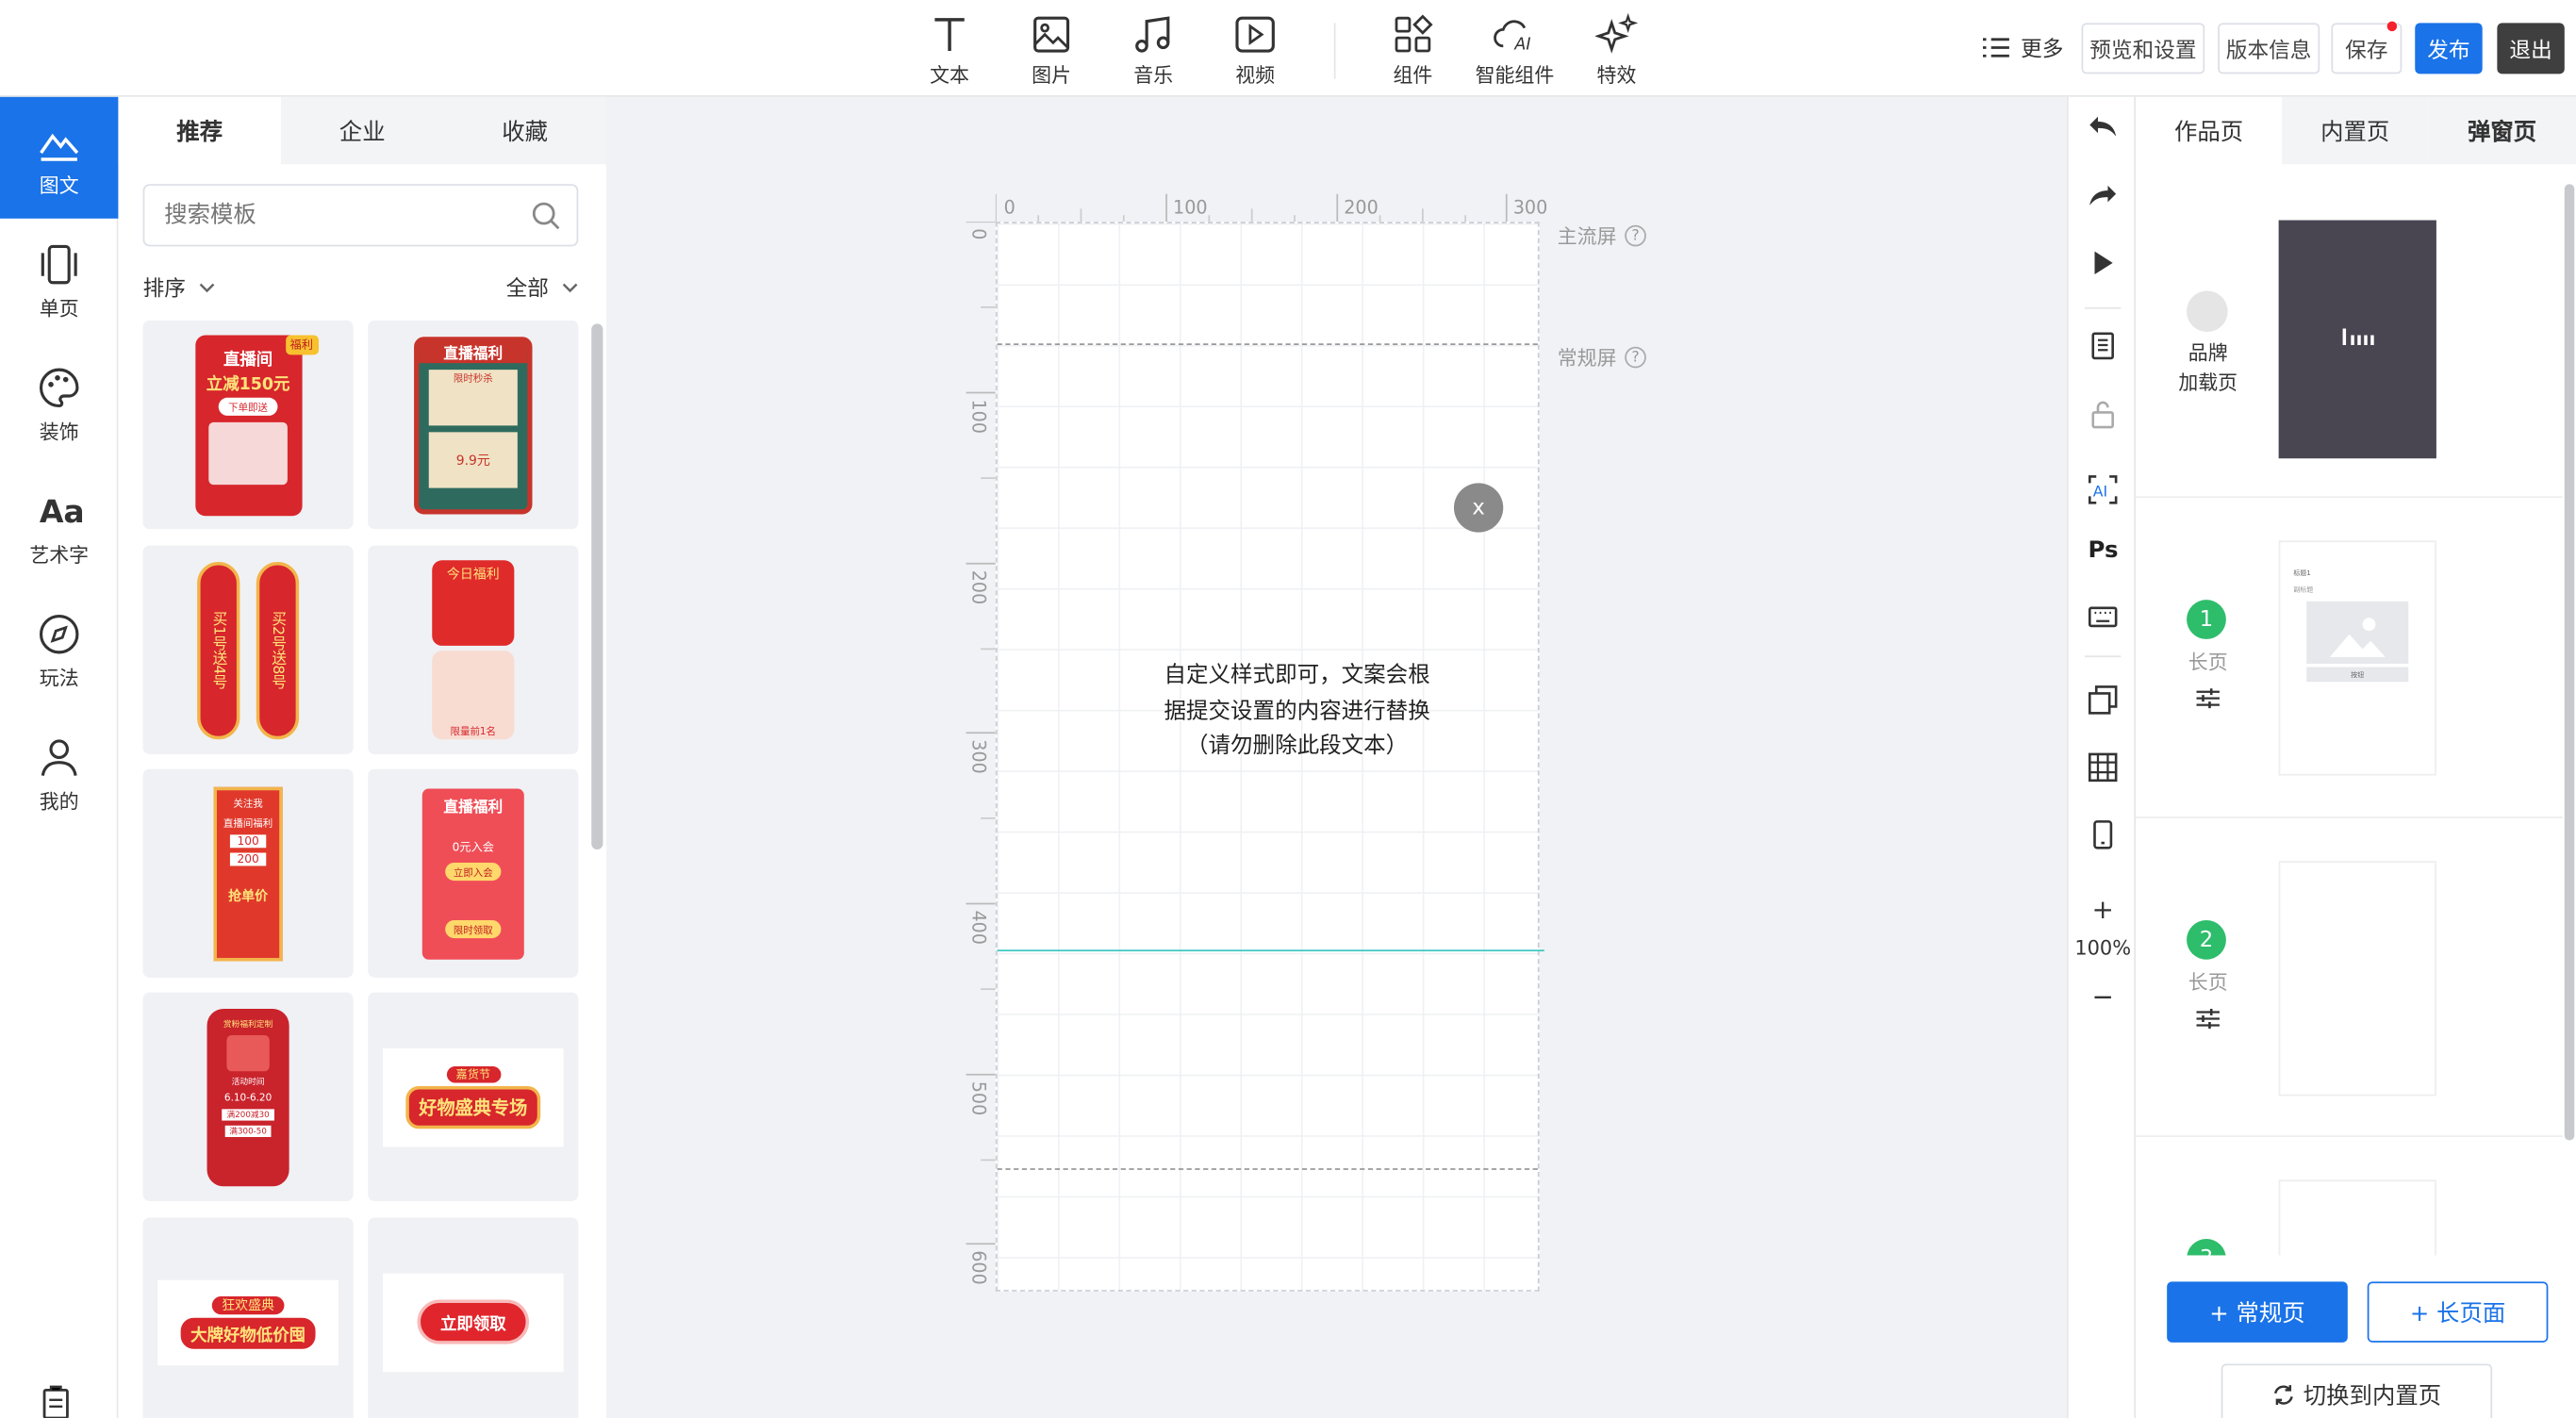  Describe the element at coordinates (2103, 835) in the screenshot. I see `device-button` at that location.